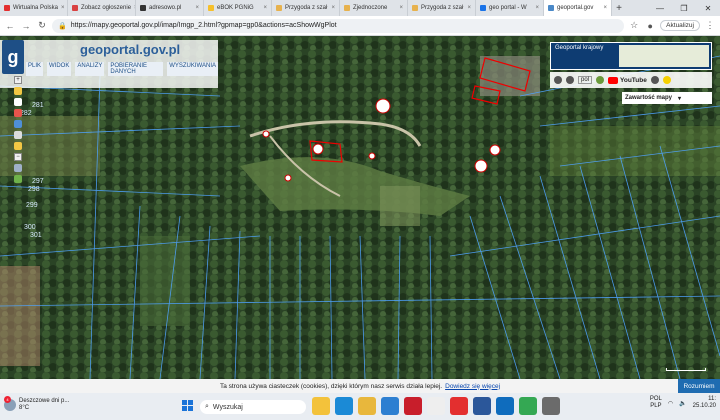 The height and width of the screenshot is (420, 720). What do you see at coordinates (704, 403) in the screenshot?
I see `clock: 11: 25.10.20` at bounding box center [704, 403].